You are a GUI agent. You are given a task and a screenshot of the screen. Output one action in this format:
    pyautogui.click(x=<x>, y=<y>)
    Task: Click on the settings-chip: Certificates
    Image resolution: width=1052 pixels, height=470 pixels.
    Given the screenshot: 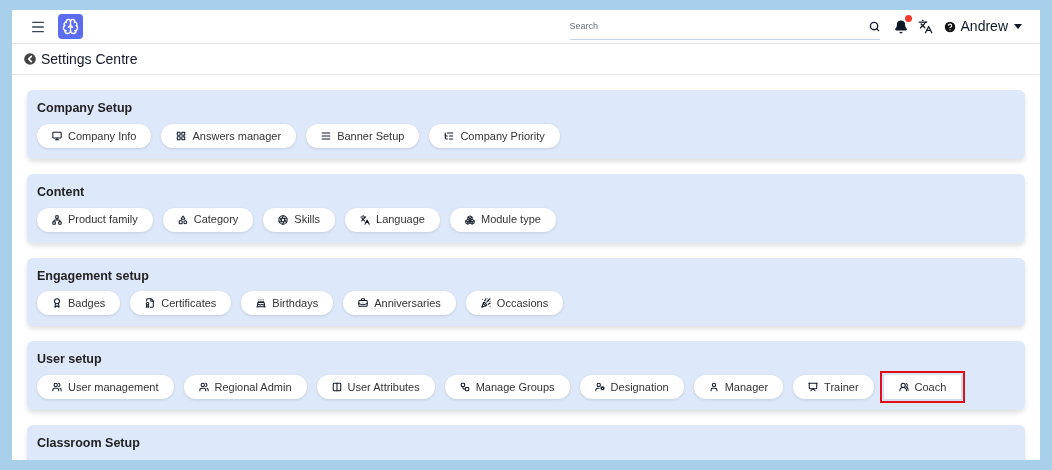 What is the action you would take?
    pyautogui.click(x=181, y=303)
    